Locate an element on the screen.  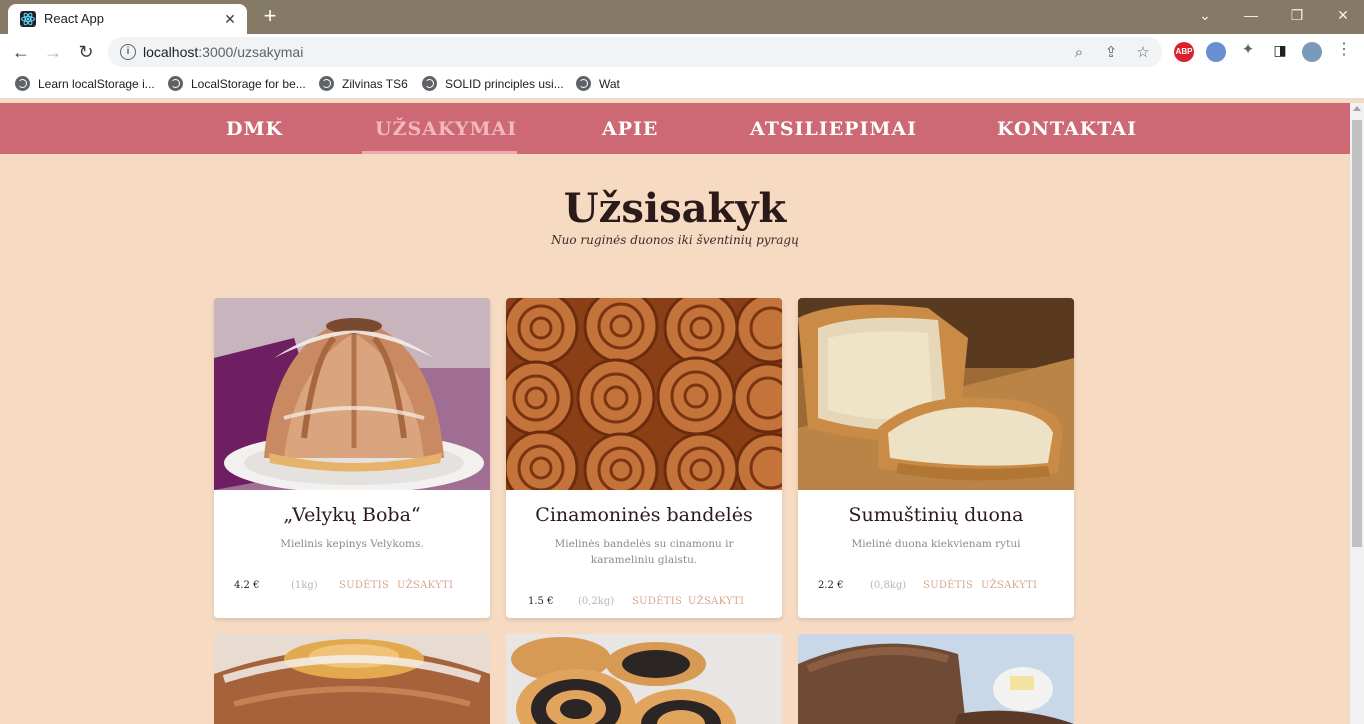
nav-item-apie: APIE is located at coordinates (630, 129).